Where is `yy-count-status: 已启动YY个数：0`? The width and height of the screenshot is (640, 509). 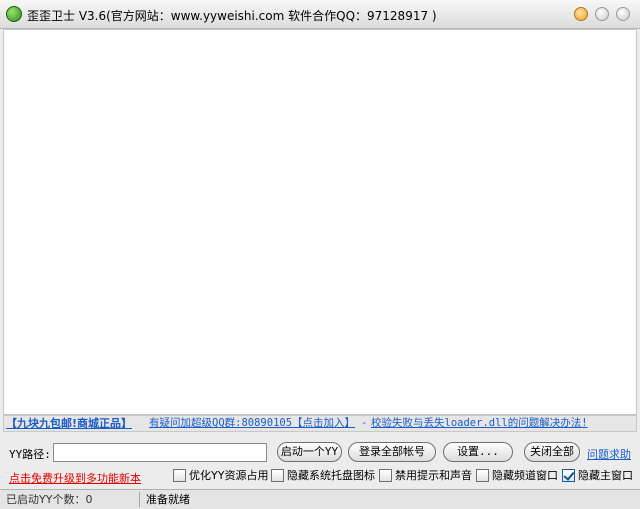 yy-count-status: 已启动YY个数：0 is located at coordinates (71, 499).